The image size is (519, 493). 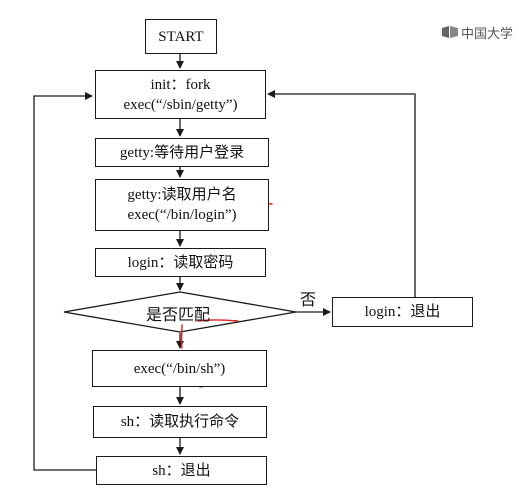 What do you see at coordinates (180, 104) in the screenshot?
I see `init-line-2: exec(“/sbin/getty”)` at bounding box center [180, 104].